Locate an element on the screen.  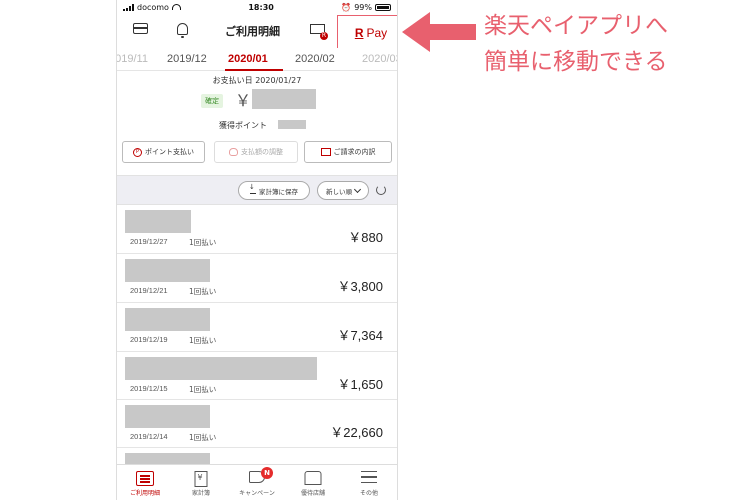
list-item: 2019/12/21 1回払い ￥3,800 is located at coordinates (257, 278).